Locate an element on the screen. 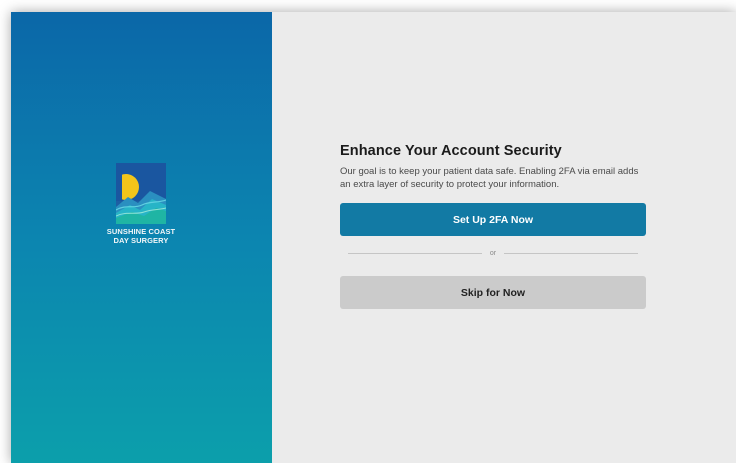  skip-button: Skip for Now is located at coordinates (493, 292).